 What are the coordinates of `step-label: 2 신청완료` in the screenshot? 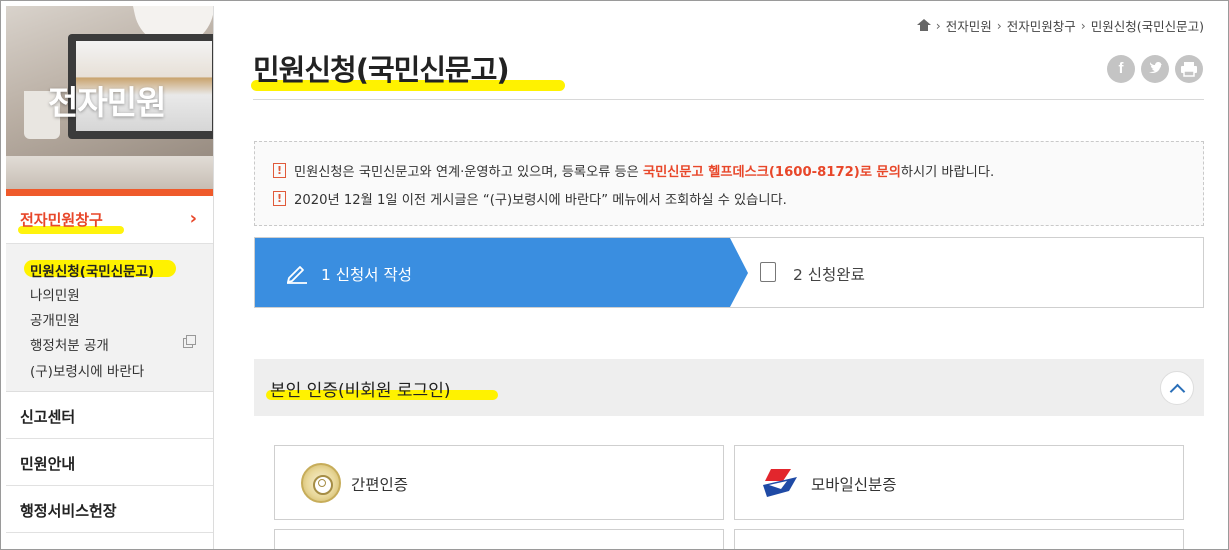 It's located at (829, 275).